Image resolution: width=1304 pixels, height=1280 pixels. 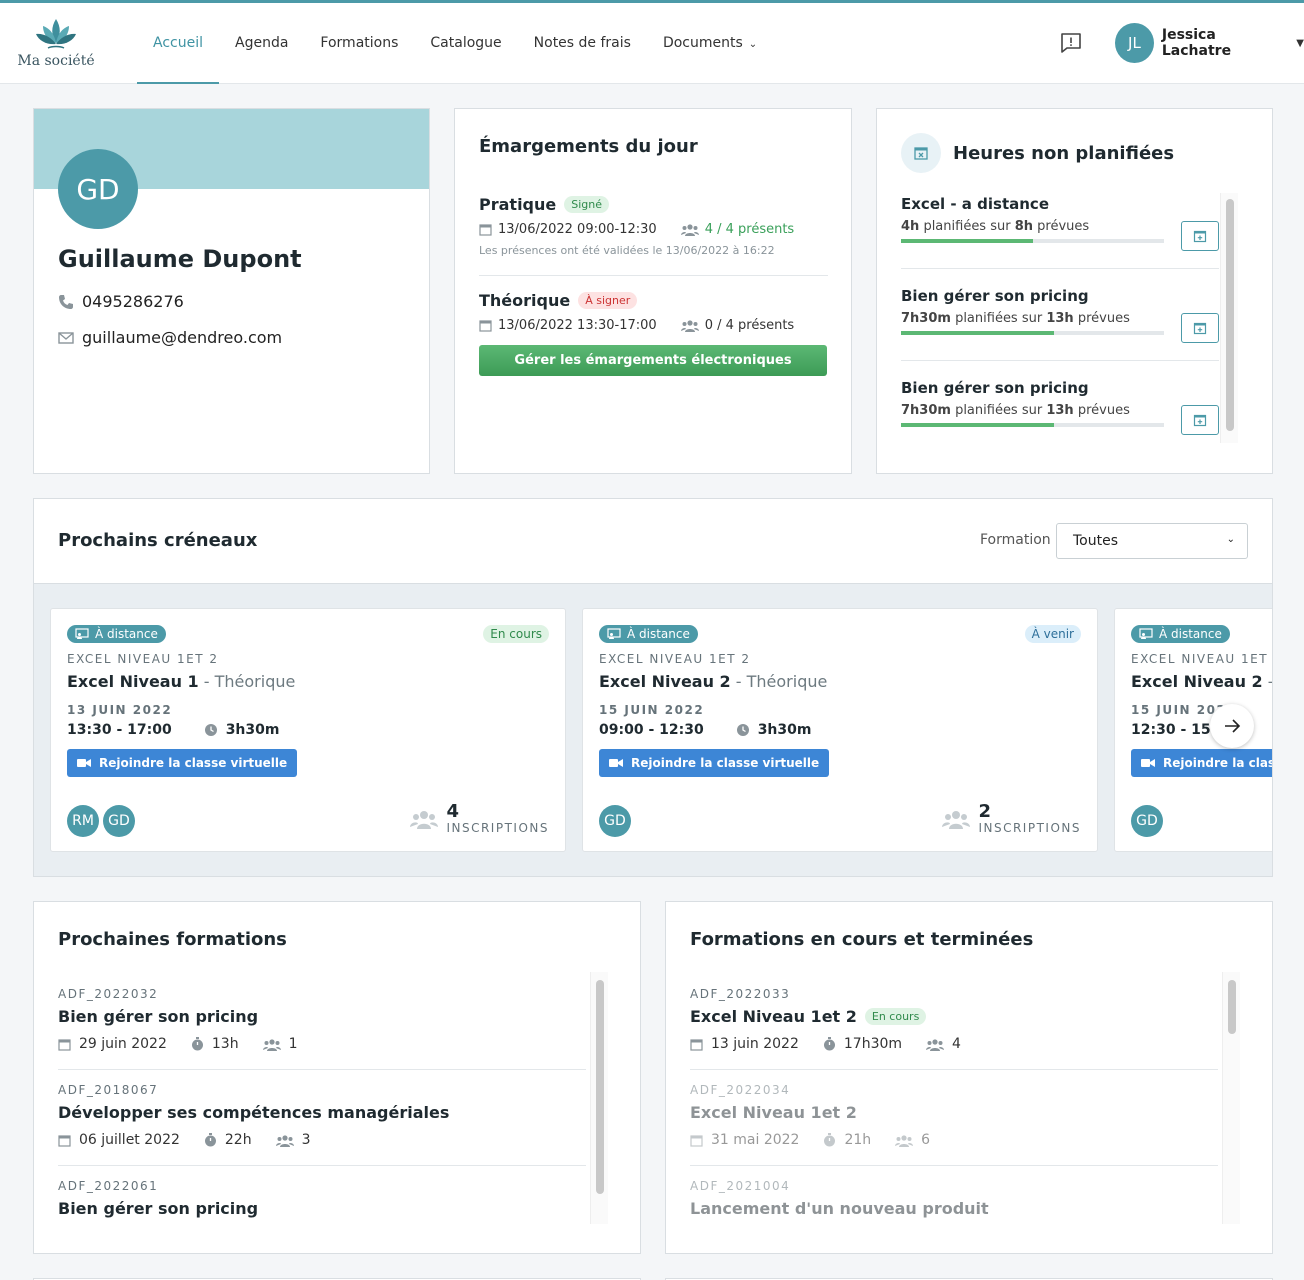 What do you see at coordinates (1011, 819) in the screenshot?
I see `inscriptions: 2 INSCRIPTIONS` at bounding box center [1011, 819].